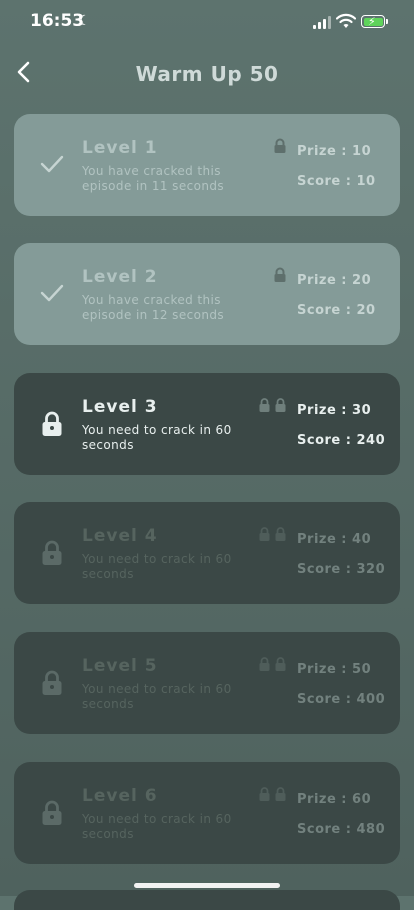 The image size is (414, 910). I want to click on level-title: Level 1, so click(120, 148).